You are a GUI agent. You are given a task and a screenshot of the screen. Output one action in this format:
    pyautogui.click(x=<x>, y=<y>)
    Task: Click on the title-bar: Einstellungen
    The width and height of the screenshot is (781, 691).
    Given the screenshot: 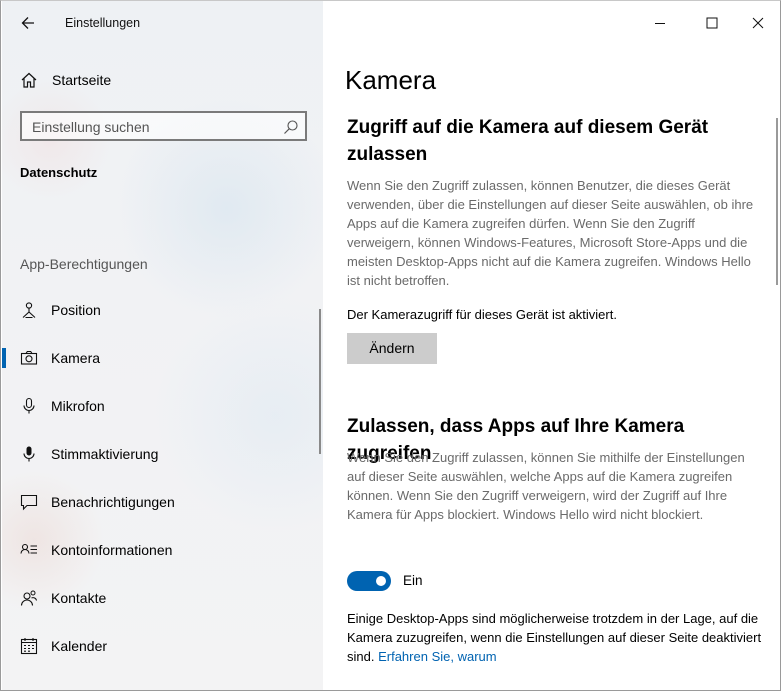 What is the action you would take?
    pyautogui.click(x=162, y=23)
    